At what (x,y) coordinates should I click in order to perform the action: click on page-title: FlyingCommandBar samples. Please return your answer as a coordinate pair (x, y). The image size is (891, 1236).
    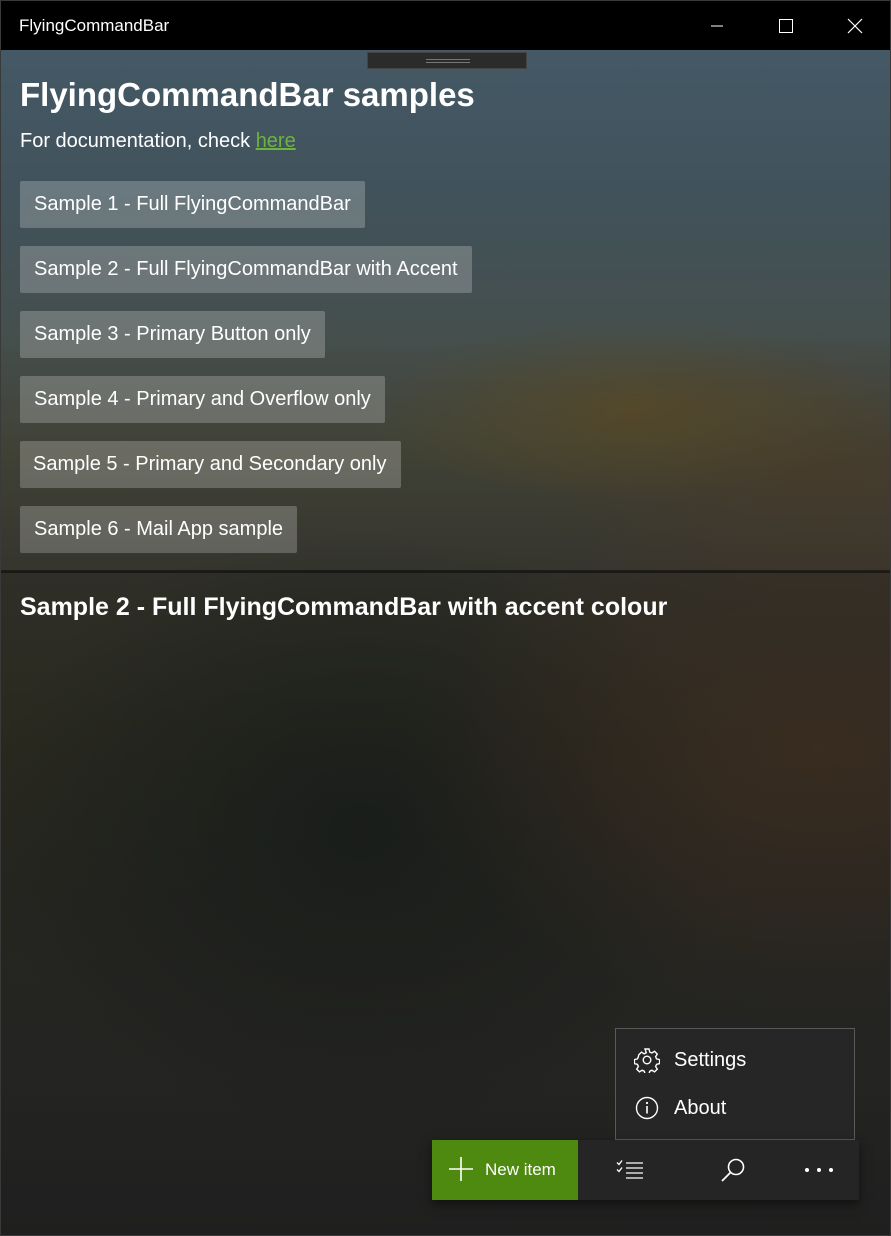
    Looking at the image, I should click on (247, 94).